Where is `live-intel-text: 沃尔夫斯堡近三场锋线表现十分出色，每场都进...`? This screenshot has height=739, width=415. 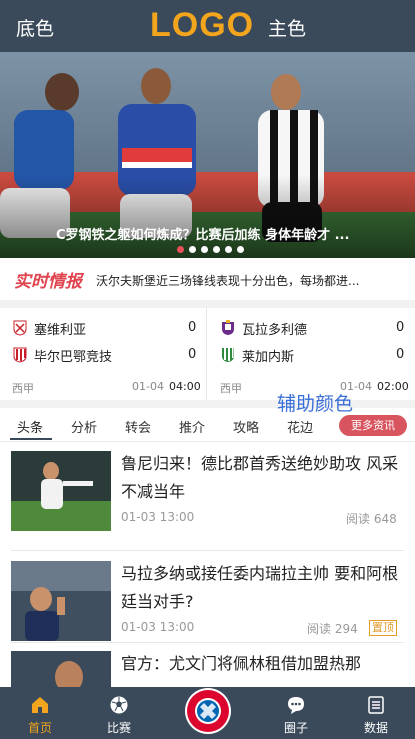
live-intel-text: 沃尔夫斯堡近三场锋线表现十分出色，每场都进... is located at coordinates (255, 280).